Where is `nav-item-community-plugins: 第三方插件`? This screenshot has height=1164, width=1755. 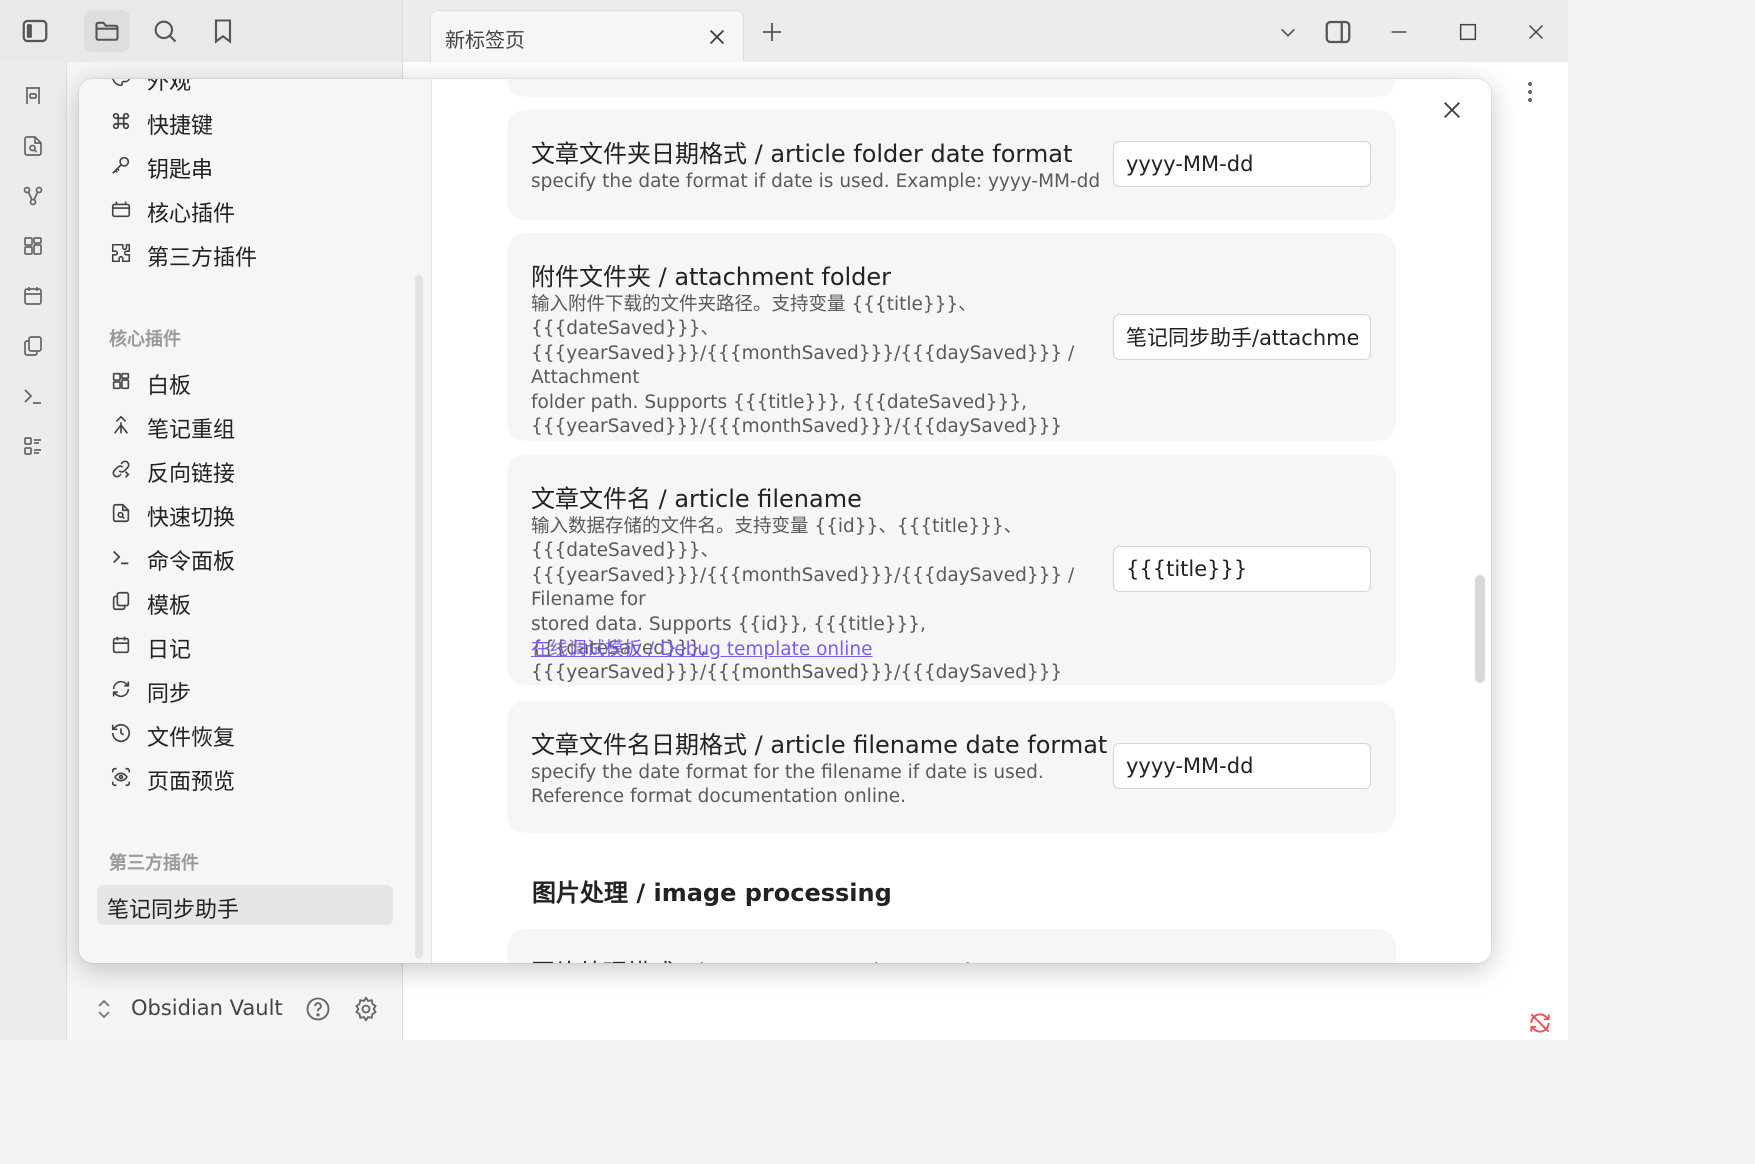
nav-item-community-plugins: 第三方插件 is located at coordinates (245, 253).